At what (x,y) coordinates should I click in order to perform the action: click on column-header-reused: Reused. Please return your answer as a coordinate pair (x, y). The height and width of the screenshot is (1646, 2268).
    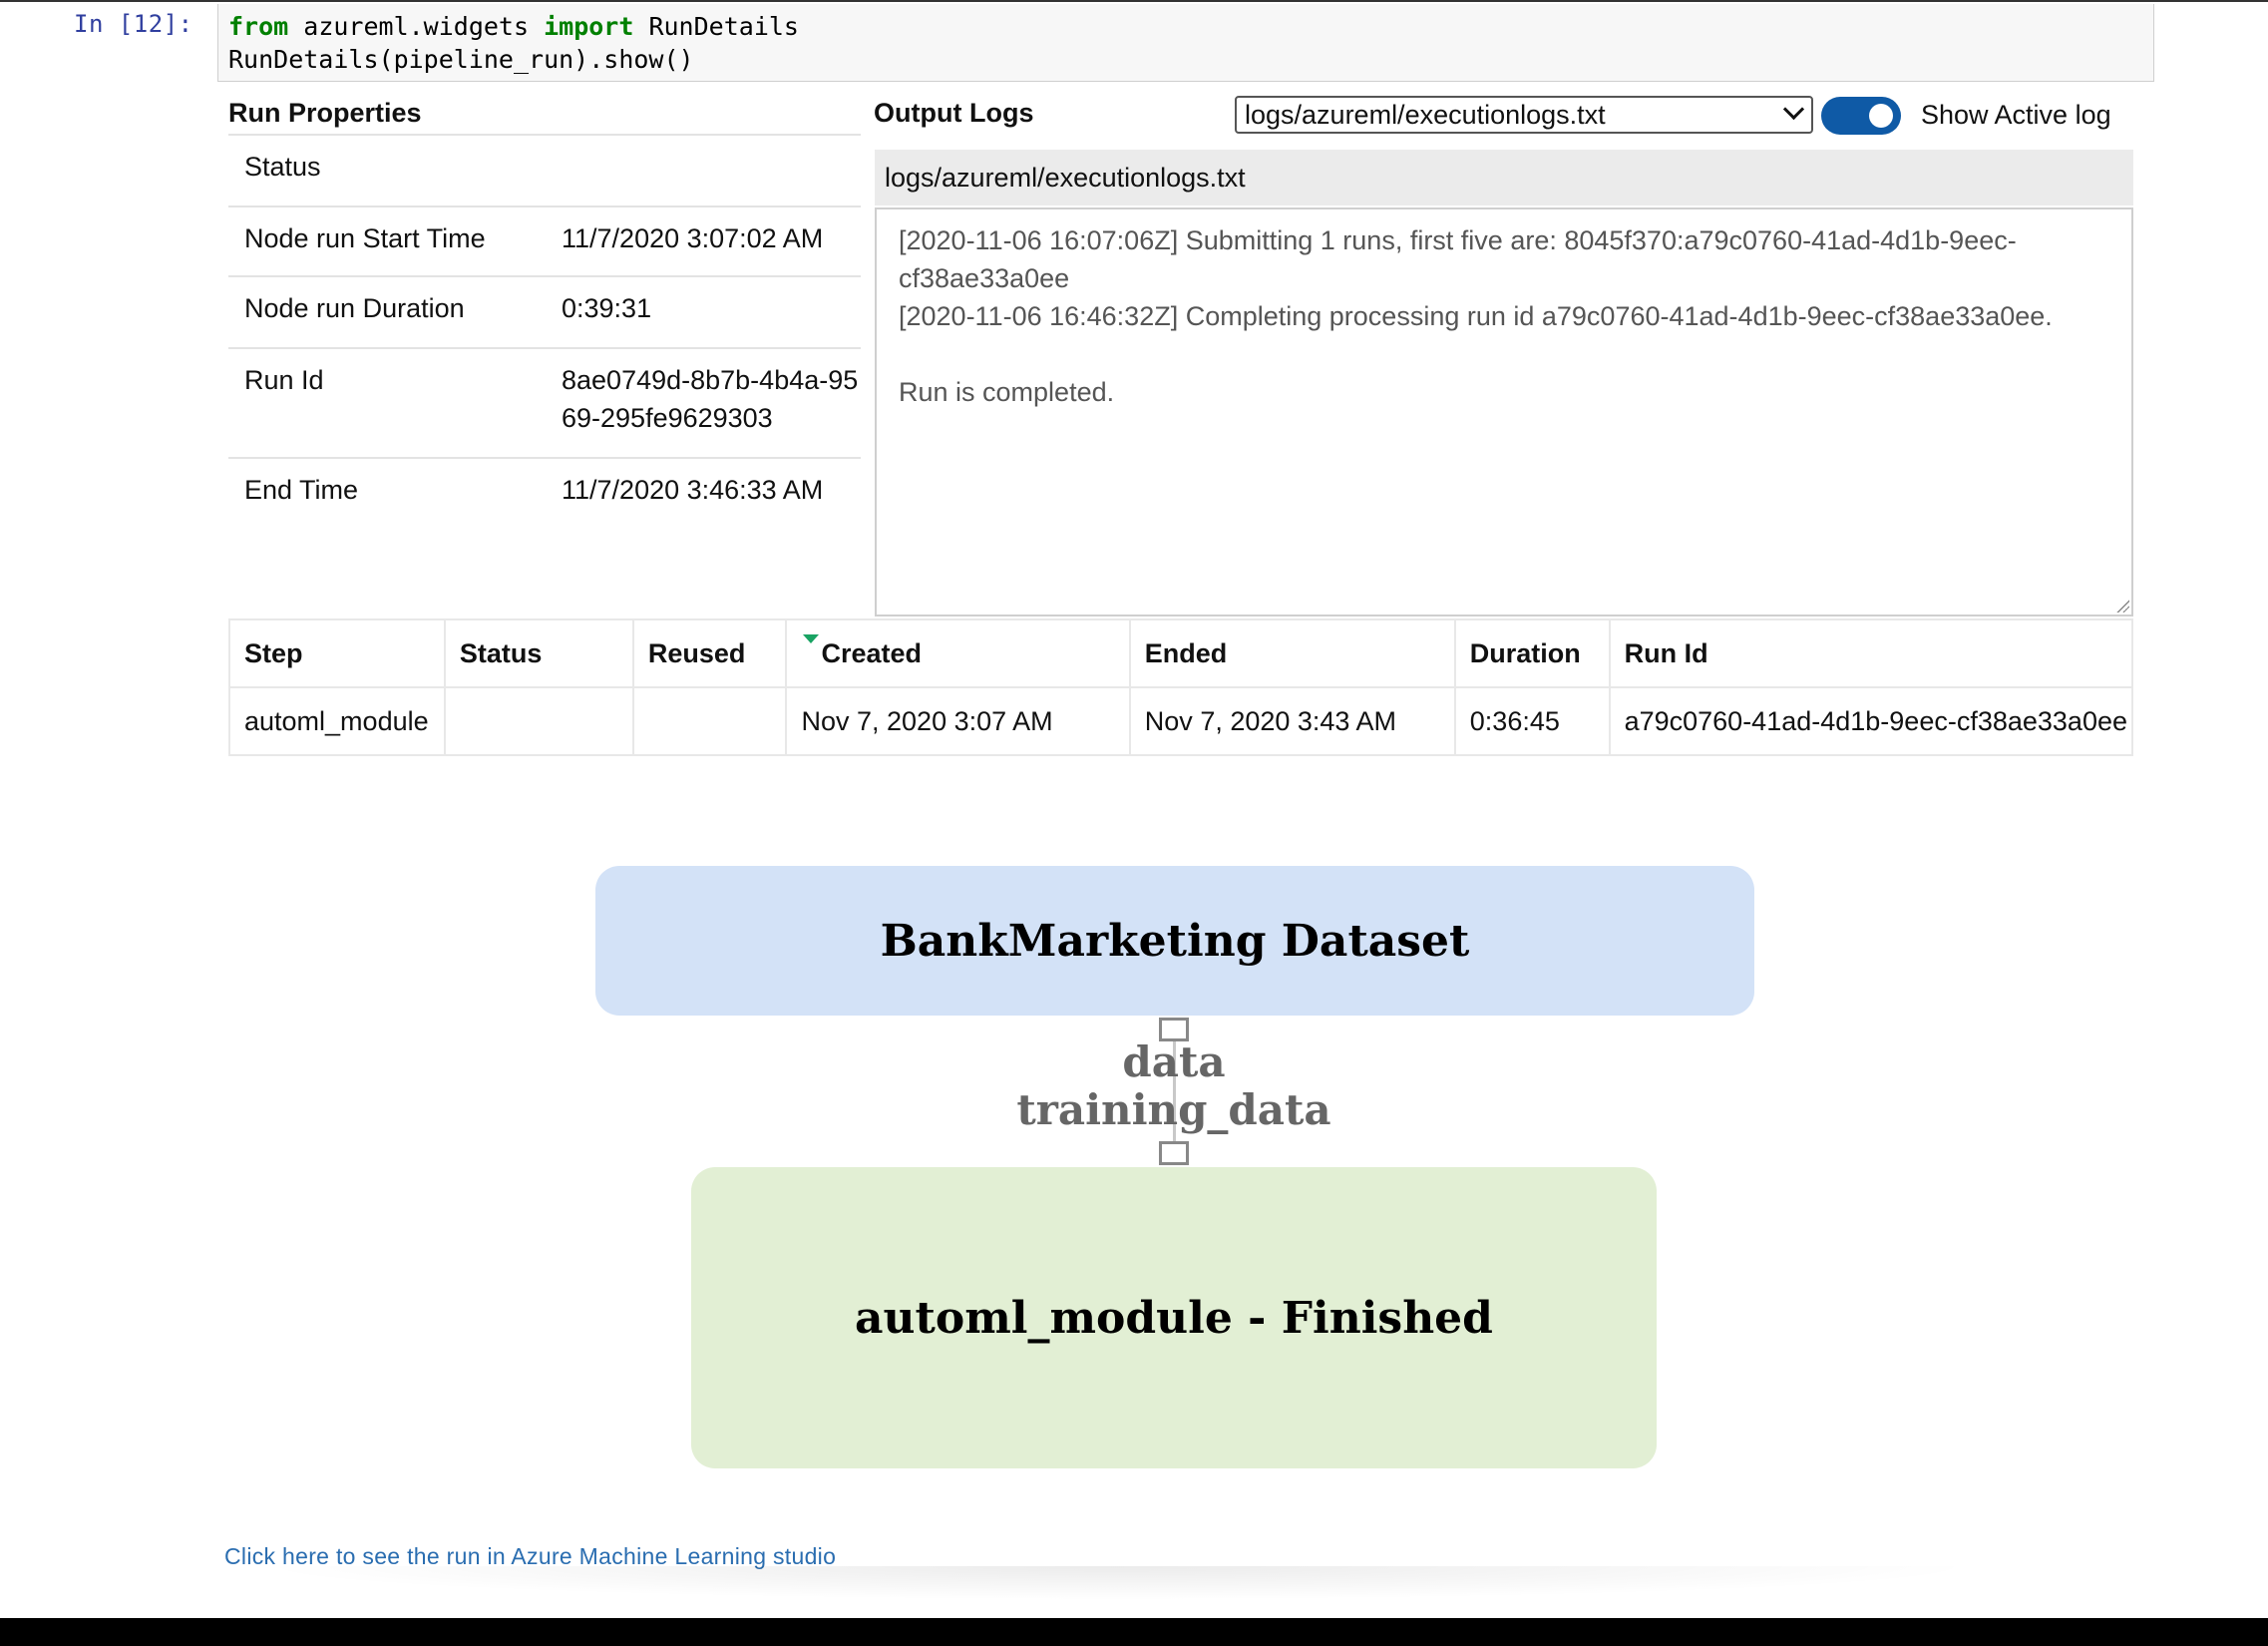
    Looking at the image, I should click on (709, 653).